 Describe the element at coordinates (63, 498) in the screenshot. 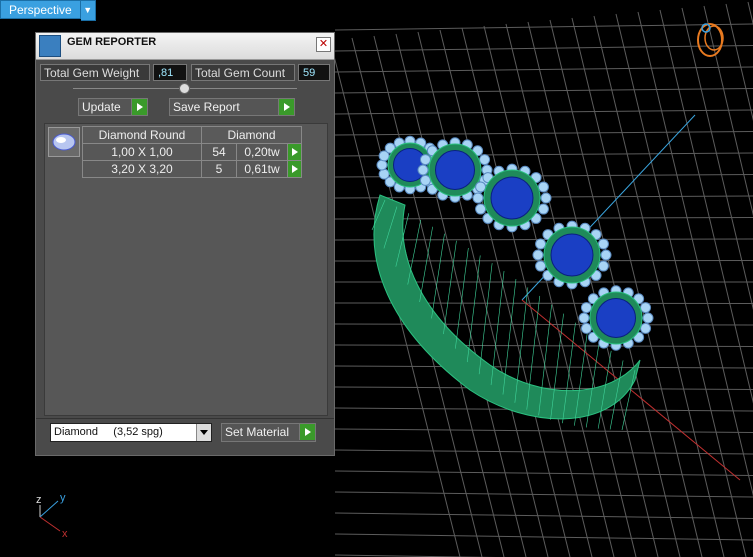

I see `axis-label-y: y` at that location.